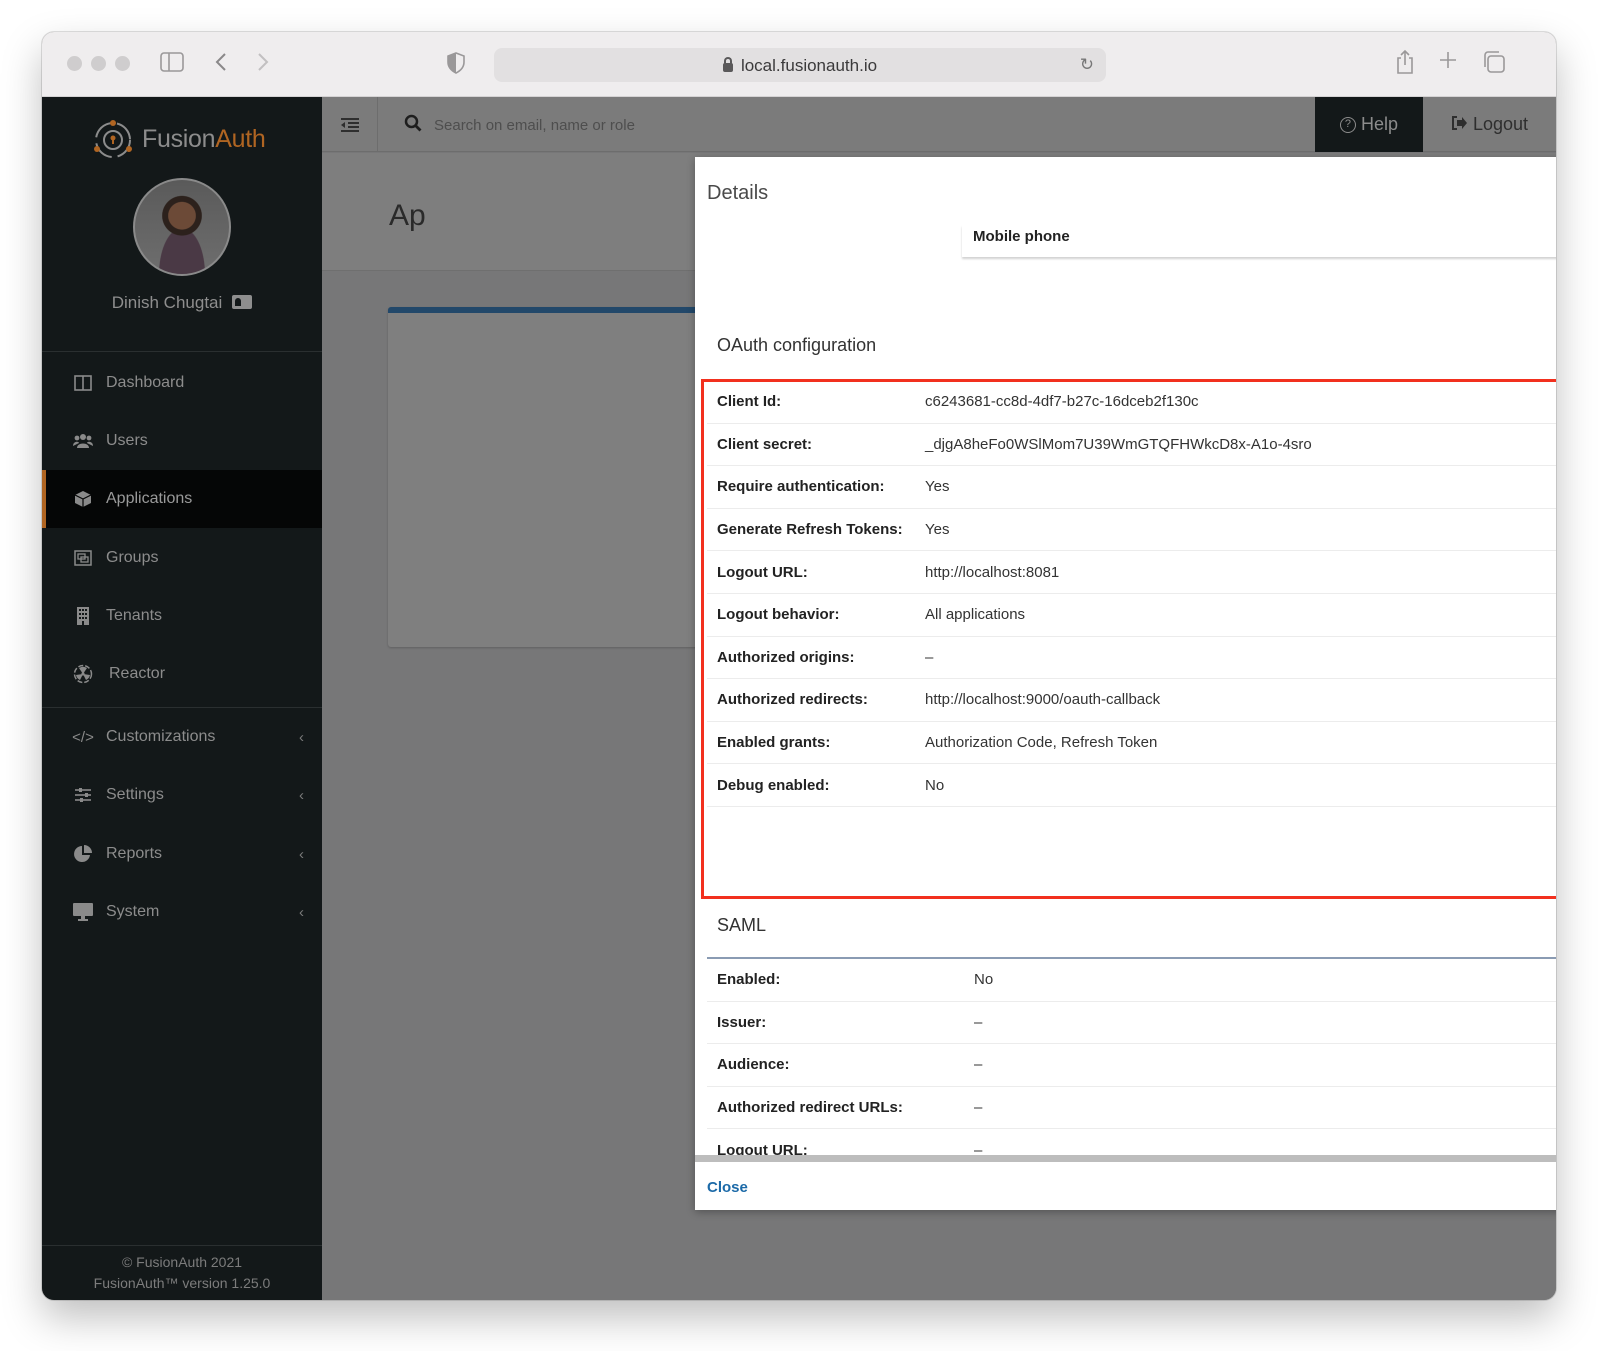 Image resolution: width=1600 pixels, height=1351 pixels. I want to click on radiation-icon, so click(83, 674).